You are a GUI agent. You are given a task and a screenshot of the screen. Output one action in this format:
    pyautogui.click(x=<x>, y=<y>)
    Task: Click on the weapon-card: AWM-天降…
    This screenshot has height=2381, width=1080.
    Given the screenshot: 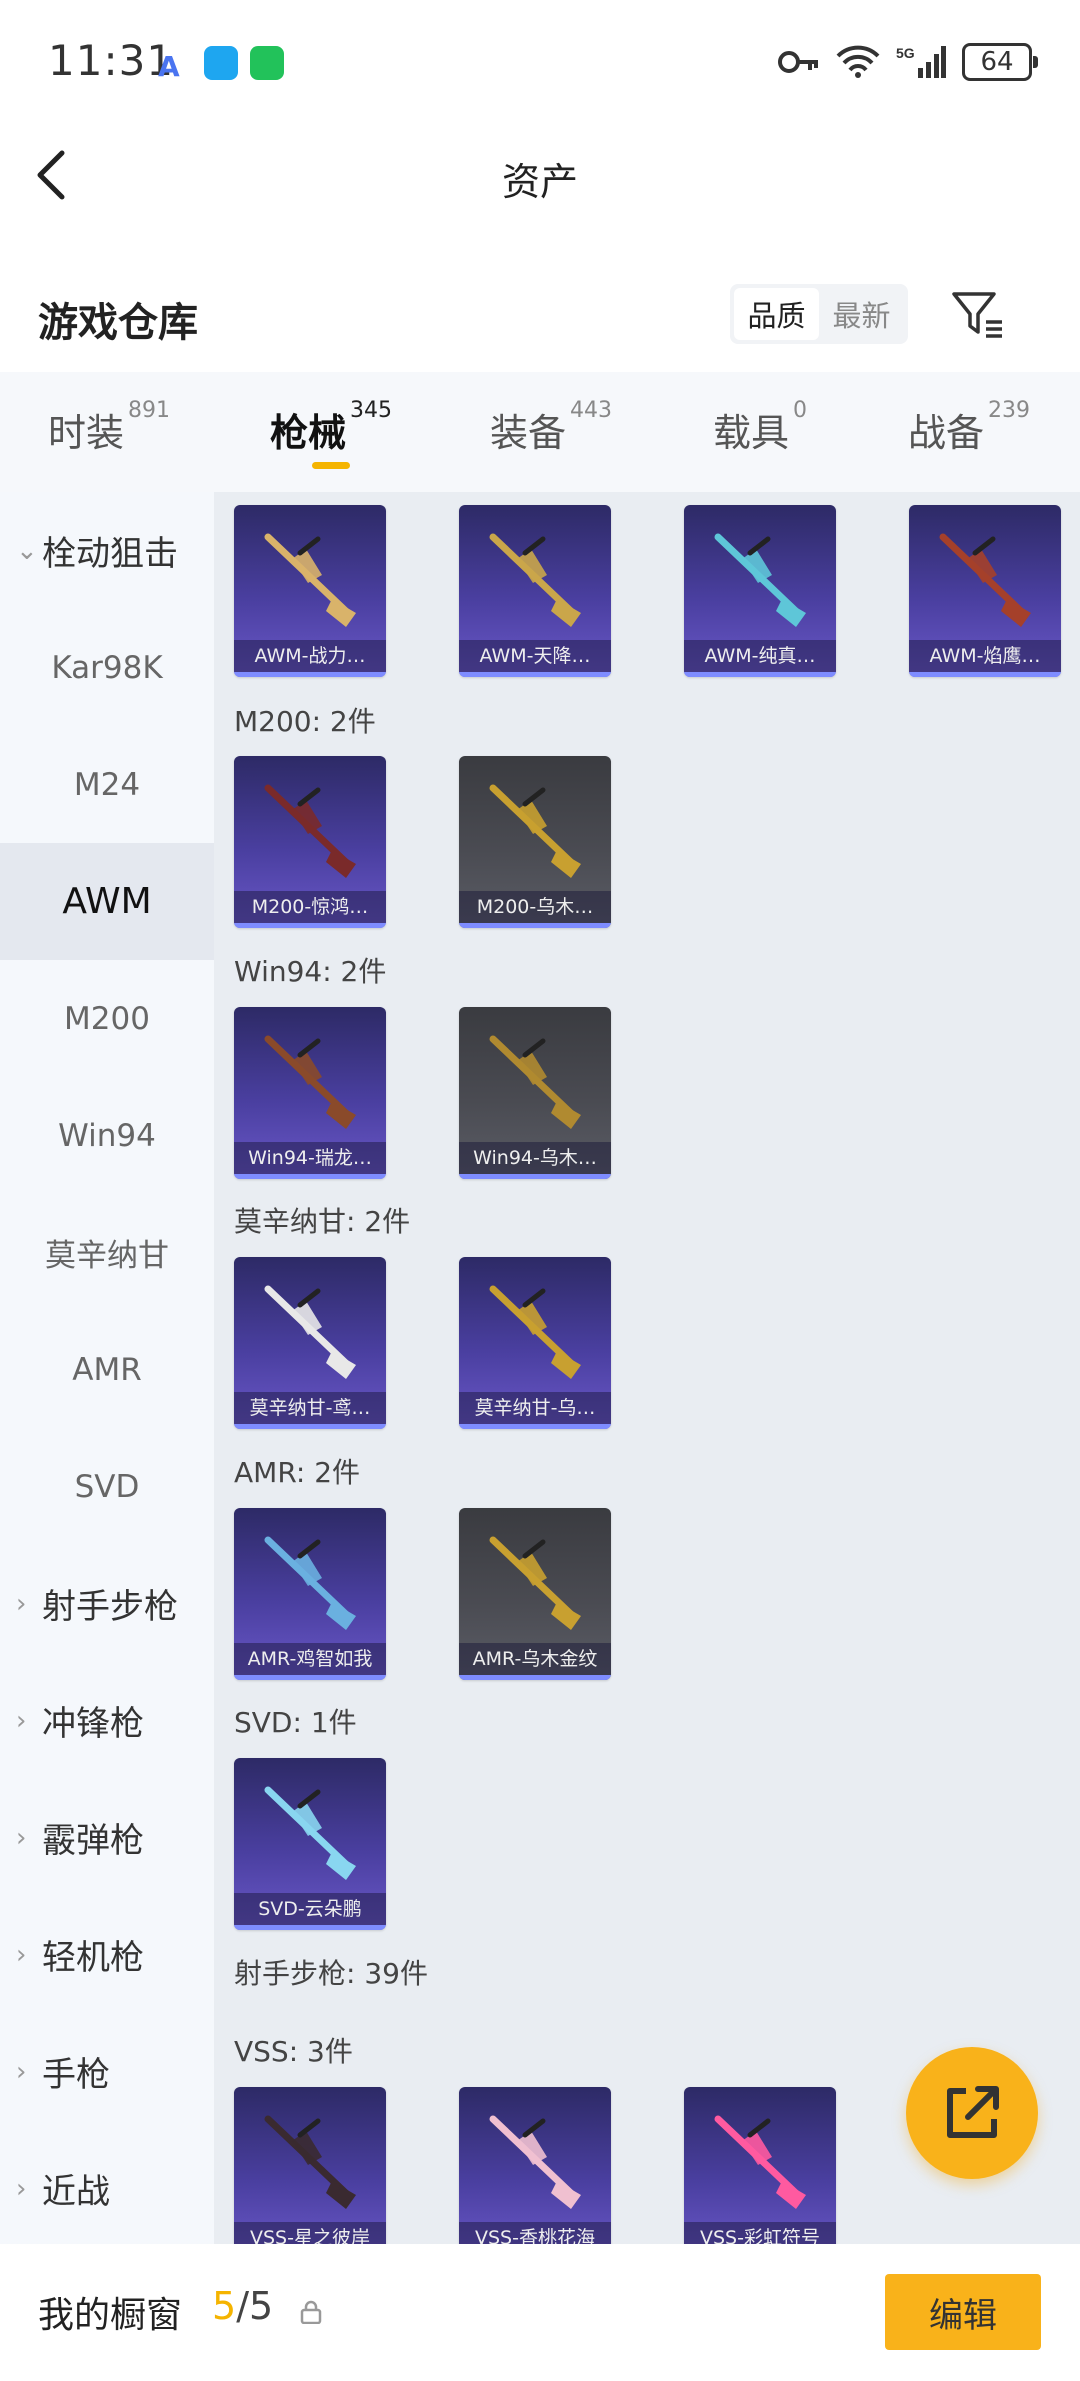 What is the action you would take?
    pyautogui.click(x=535, y=591)
    